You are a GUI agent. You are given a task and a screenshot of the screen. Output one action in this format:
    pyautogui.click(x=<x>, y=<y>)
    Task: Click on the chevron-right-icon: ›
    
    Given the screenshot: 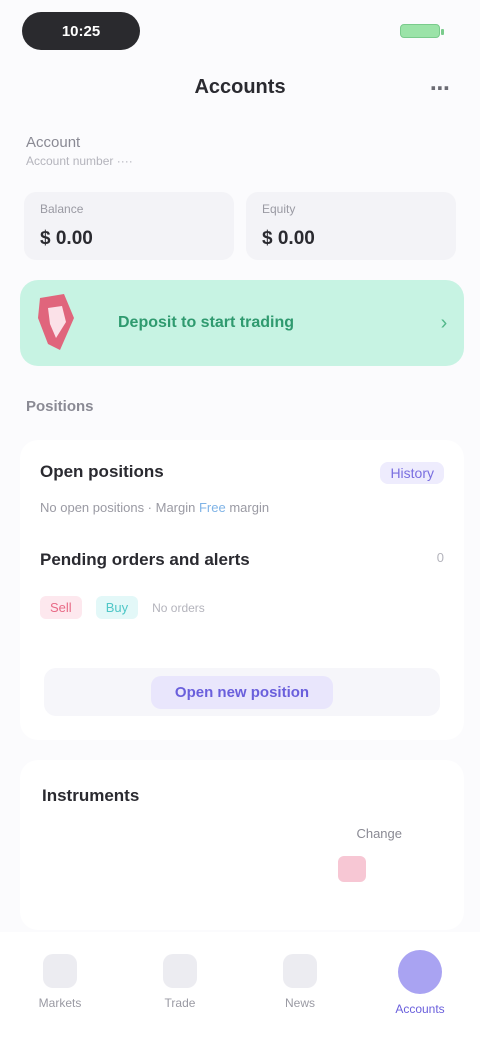 What is the action you would take?
    pyautogui.click(x=444, y=322)
    